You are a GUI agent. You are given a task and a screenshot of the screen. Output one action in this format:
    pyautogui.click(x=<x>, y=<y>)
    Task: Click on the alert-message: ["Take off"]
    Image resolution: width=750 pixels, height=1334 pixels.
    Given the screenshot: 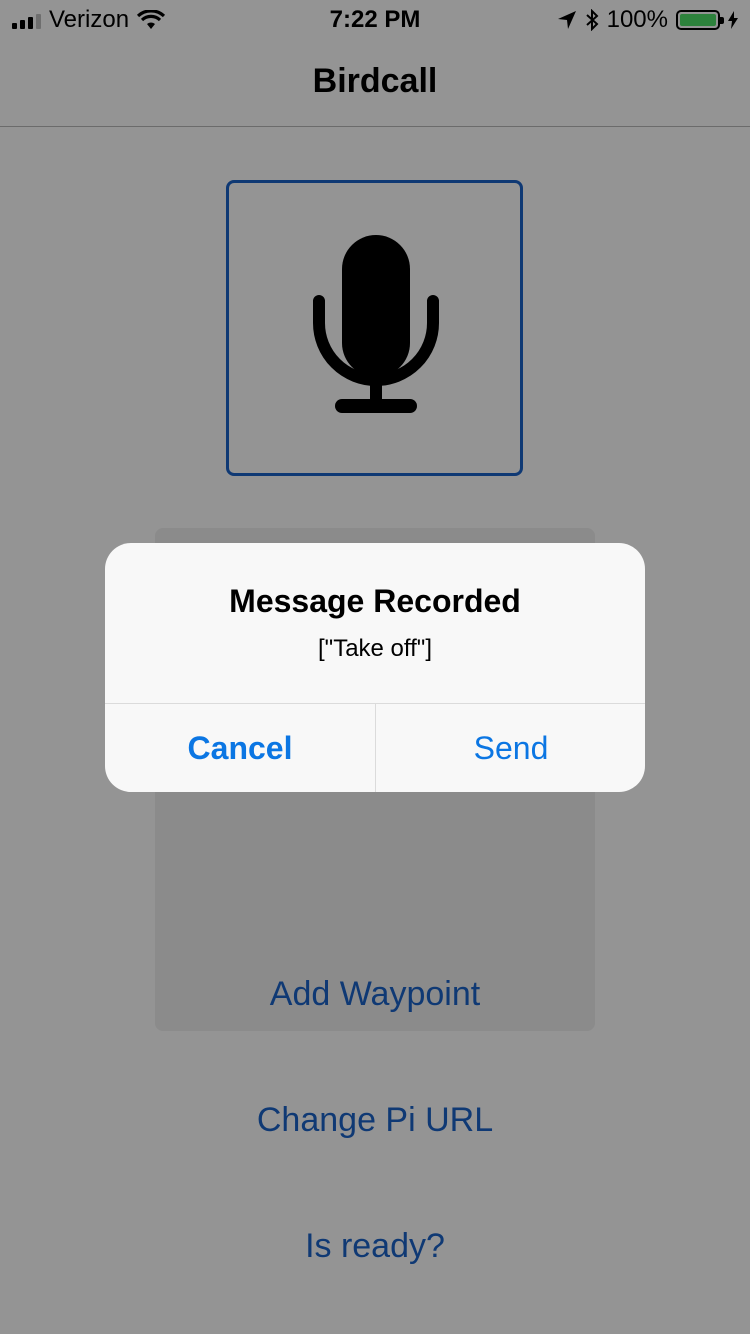 What is the action you would take?
    pyautogui.click(x=375, y=648)
    